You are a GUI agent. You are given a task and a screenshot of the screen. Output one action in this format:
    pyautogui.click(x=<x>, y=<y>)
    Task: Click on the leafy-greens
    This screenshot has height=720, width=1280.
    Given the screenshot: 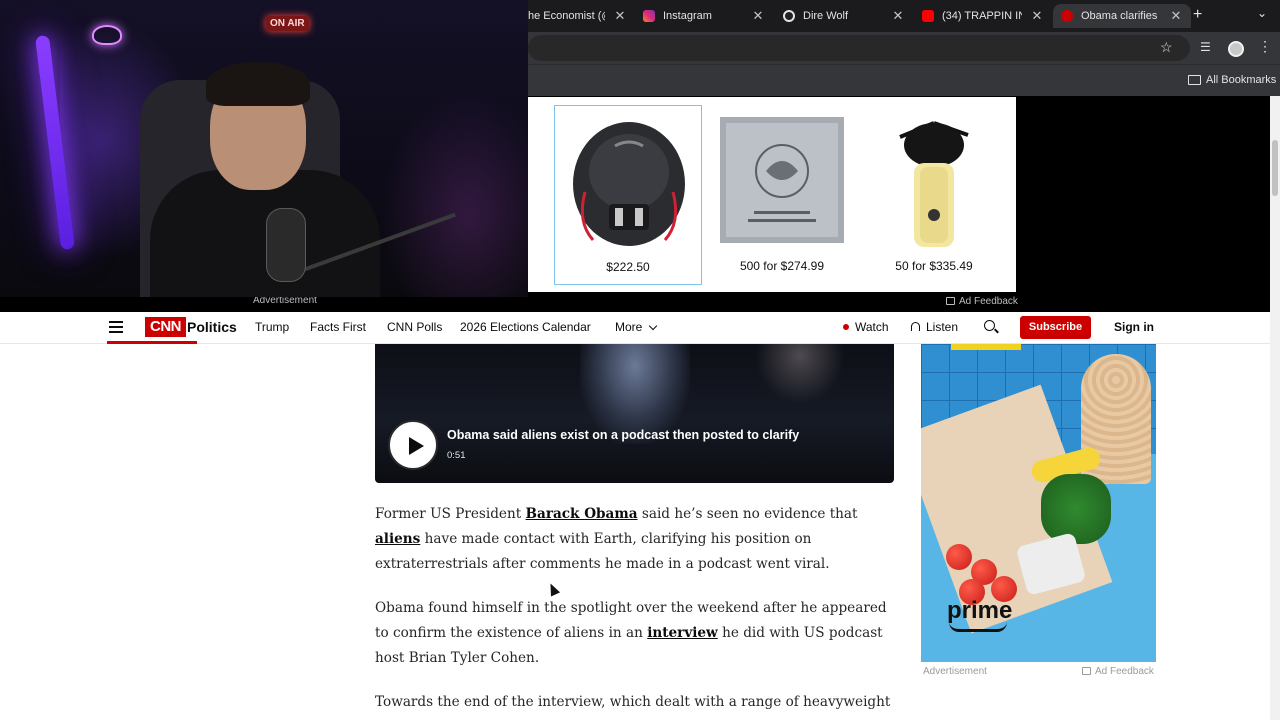 What is the action you would take?
    pyautogui.click(x=1076, y=509)
    